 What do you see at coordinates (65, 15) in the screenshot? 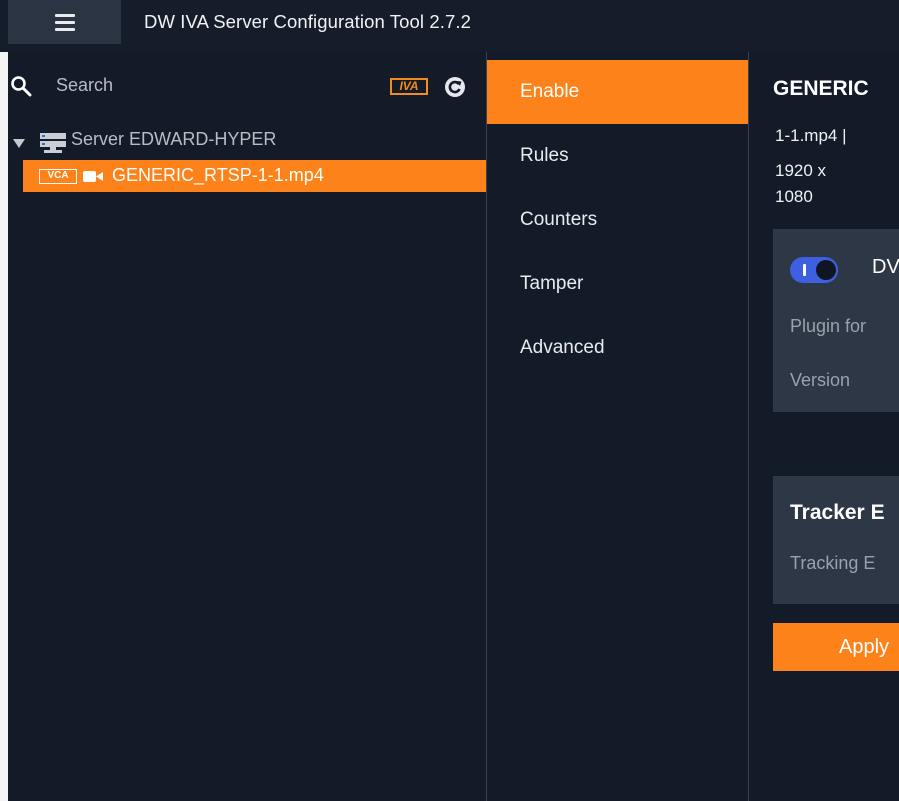
I see `menu-icon` at bounding box center [65, 15].